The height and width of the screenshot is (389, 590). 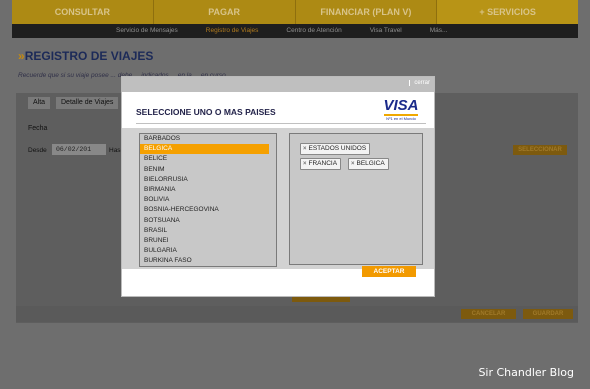 What do you see at coordinates (208, 231) in the screenshot?
I see `list-item: BRASIL` at bounding box center [208, 231].